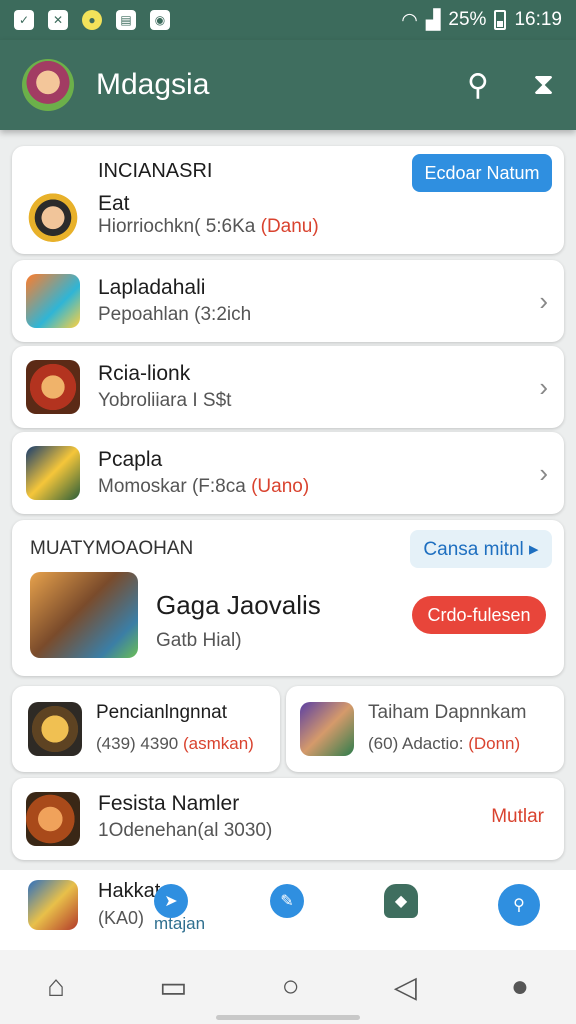  What do you see at coordinates (517, 817) in the screenshot?
I see `list-item-action: Mutlar` at bounding box center [517, 817].